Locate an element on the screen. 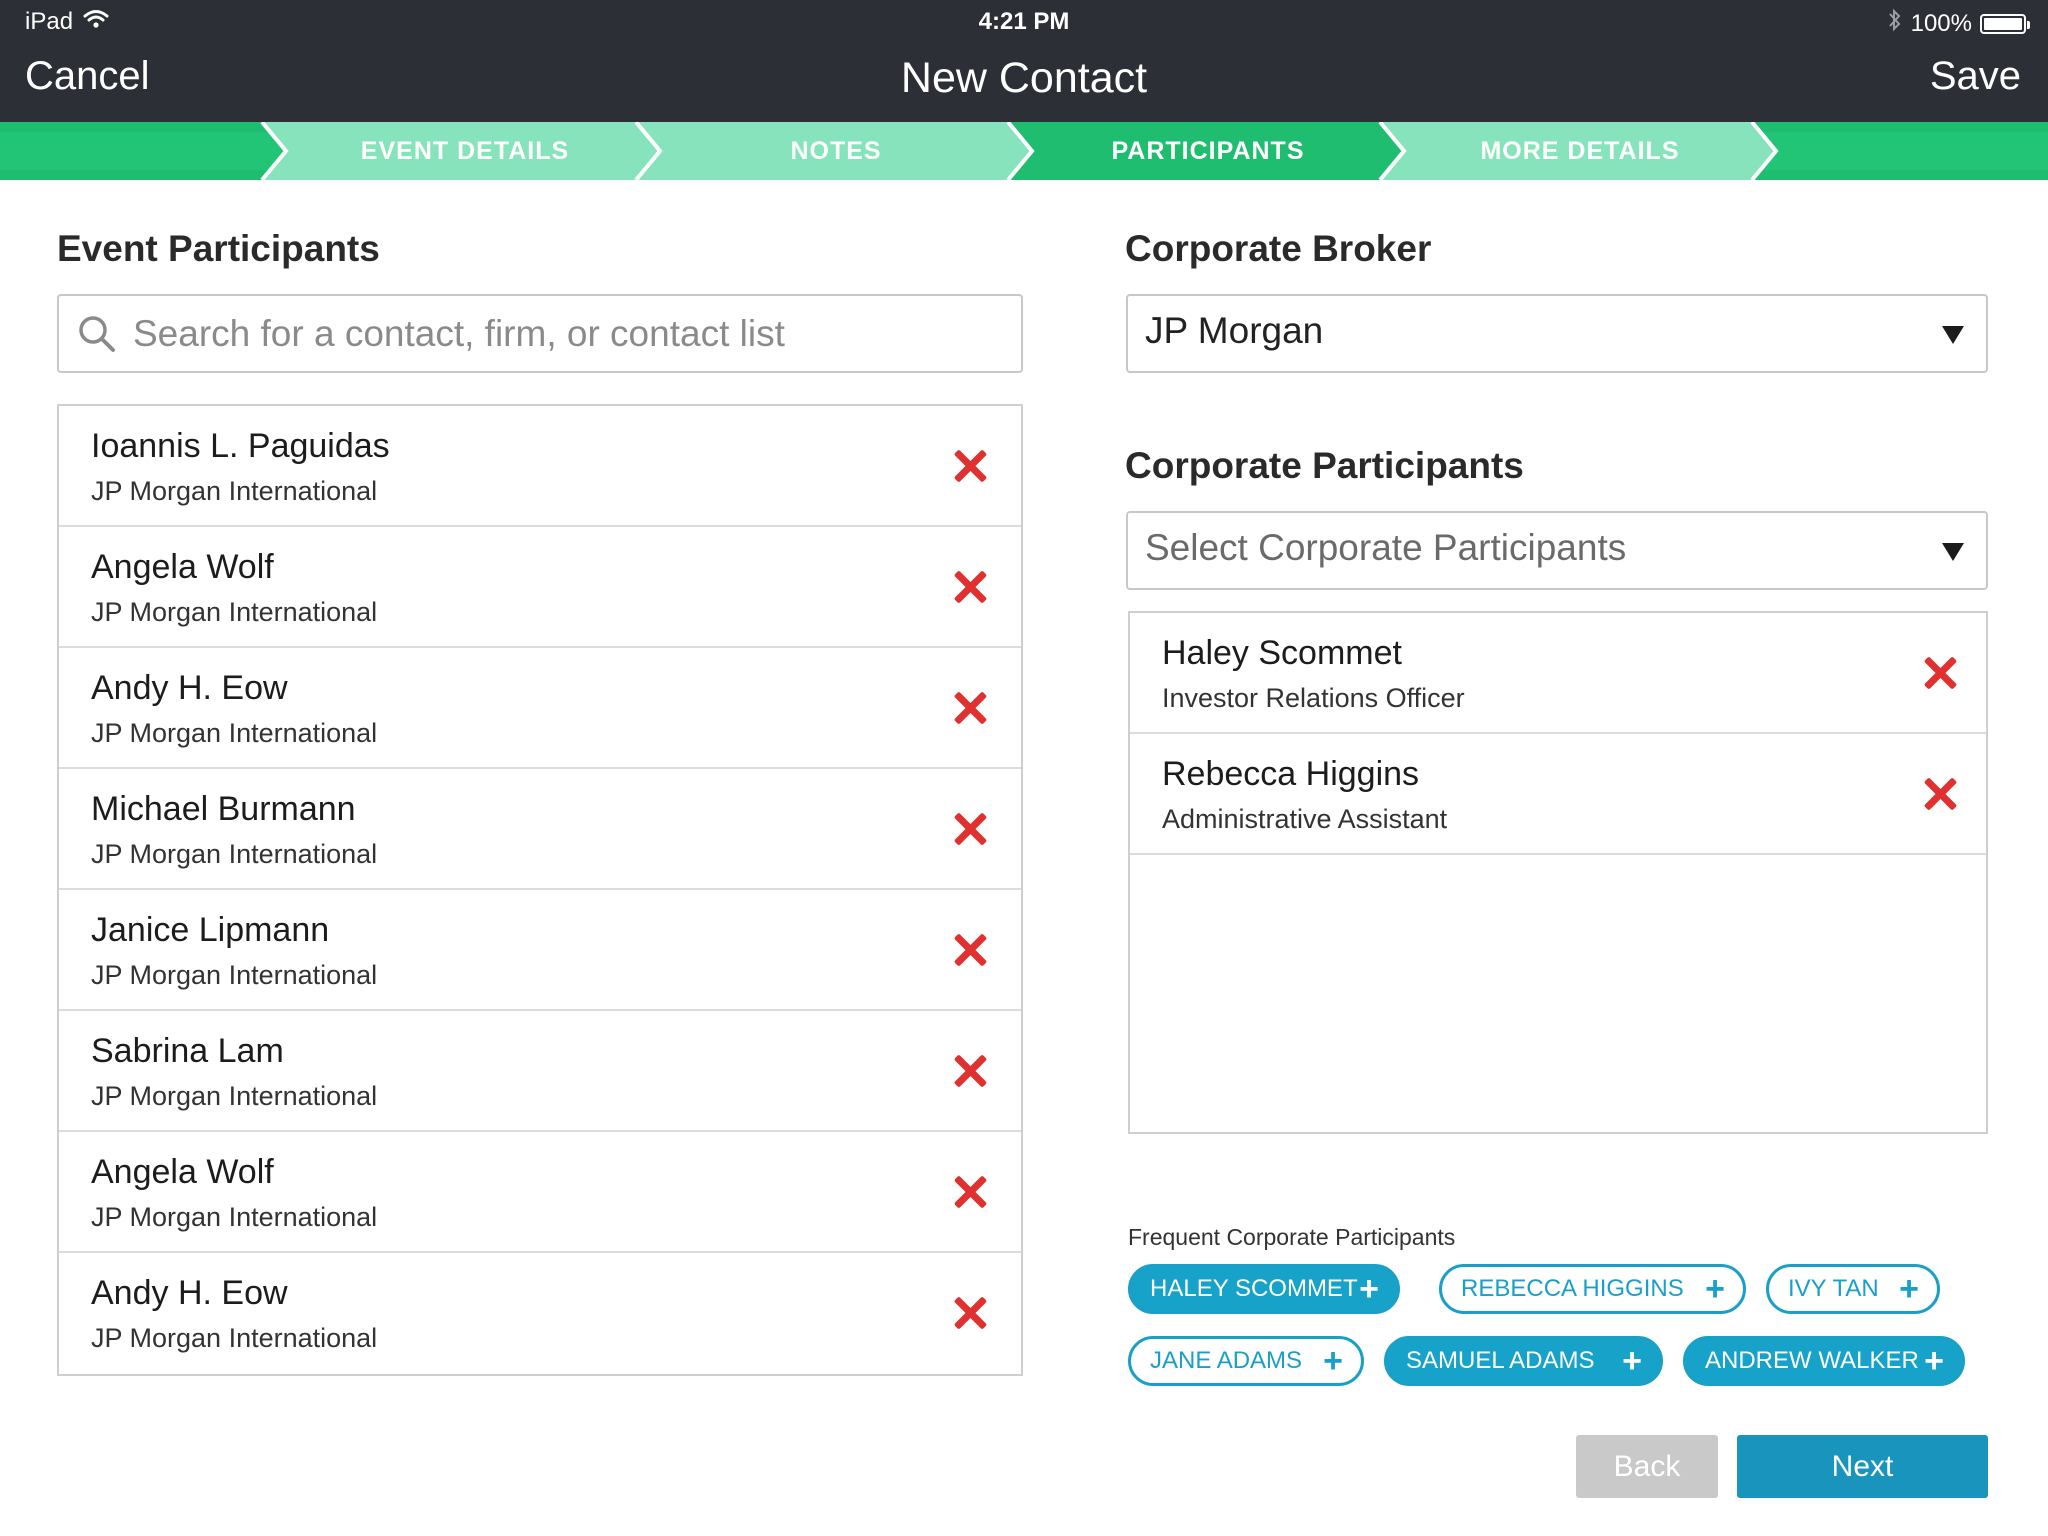 Image resolution: width=2048 pixels, height=1536 pixels. chip-ivy-tan: IVY TAN + is located at coordinates (1853, 1289).